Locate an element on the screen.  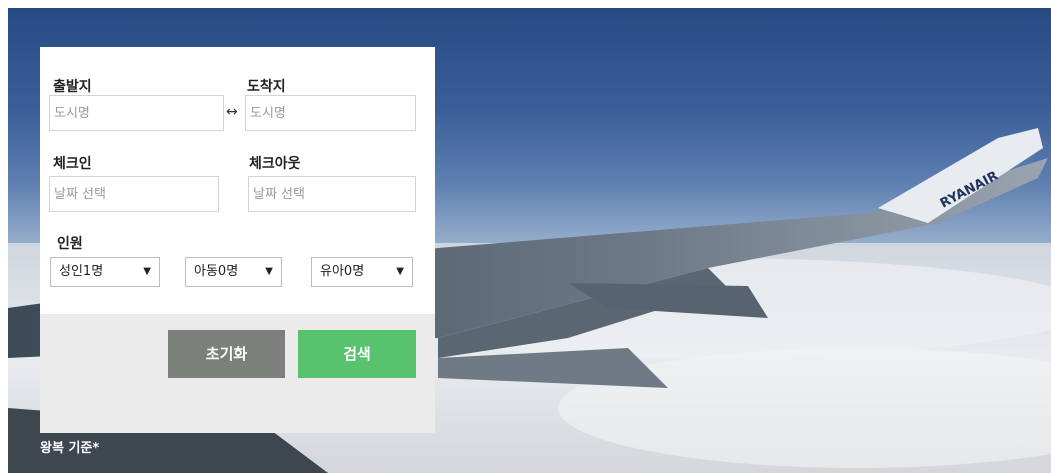
departure-input is located at coordinates (136, 113).